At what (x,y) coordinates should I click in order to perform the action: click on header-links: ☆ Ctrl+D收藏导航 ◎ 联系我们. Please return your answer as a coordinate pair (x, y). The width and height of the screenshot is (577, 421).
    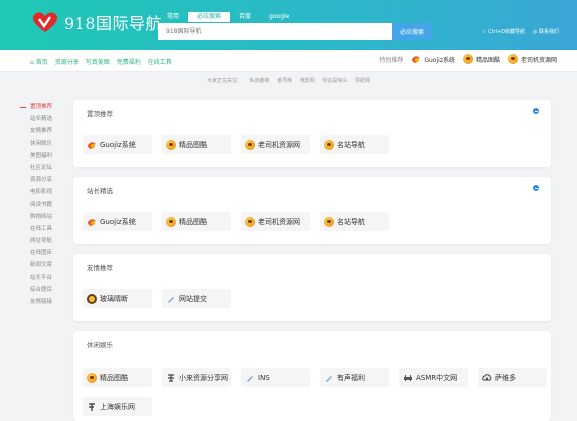
    Looking at the image, I should click on (520, 31).